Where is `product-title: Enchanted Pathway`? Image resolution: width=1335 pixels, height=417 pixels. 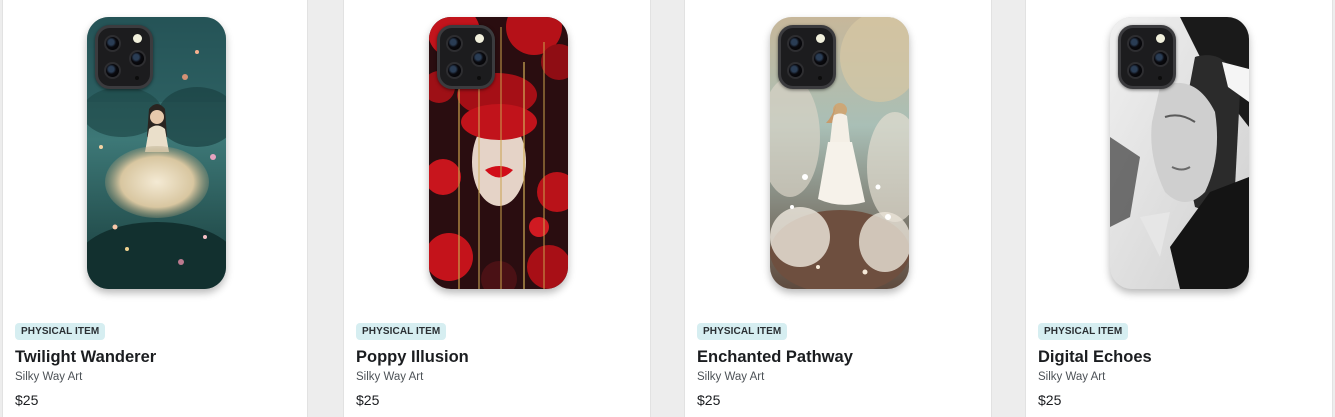
product-title: Enchanted Pathway is located at coordinates (775, 357).